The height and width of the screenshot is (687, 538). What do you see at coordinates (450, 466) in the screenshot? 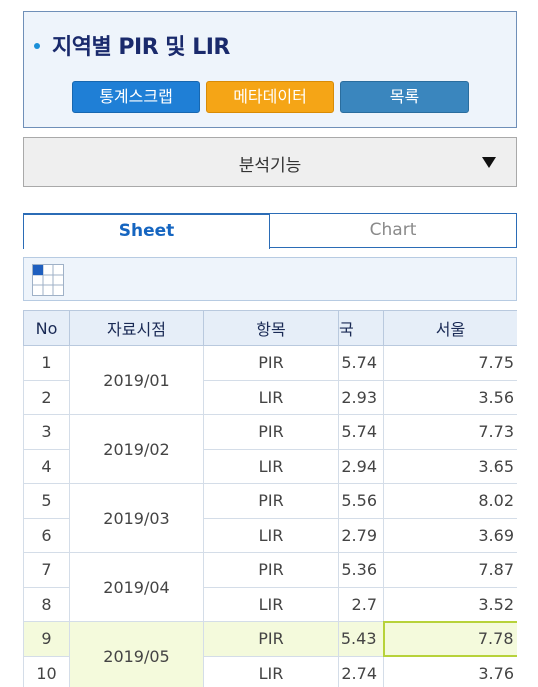
I see `cell-seoul: 3.65` at bounding box center [450, 466].